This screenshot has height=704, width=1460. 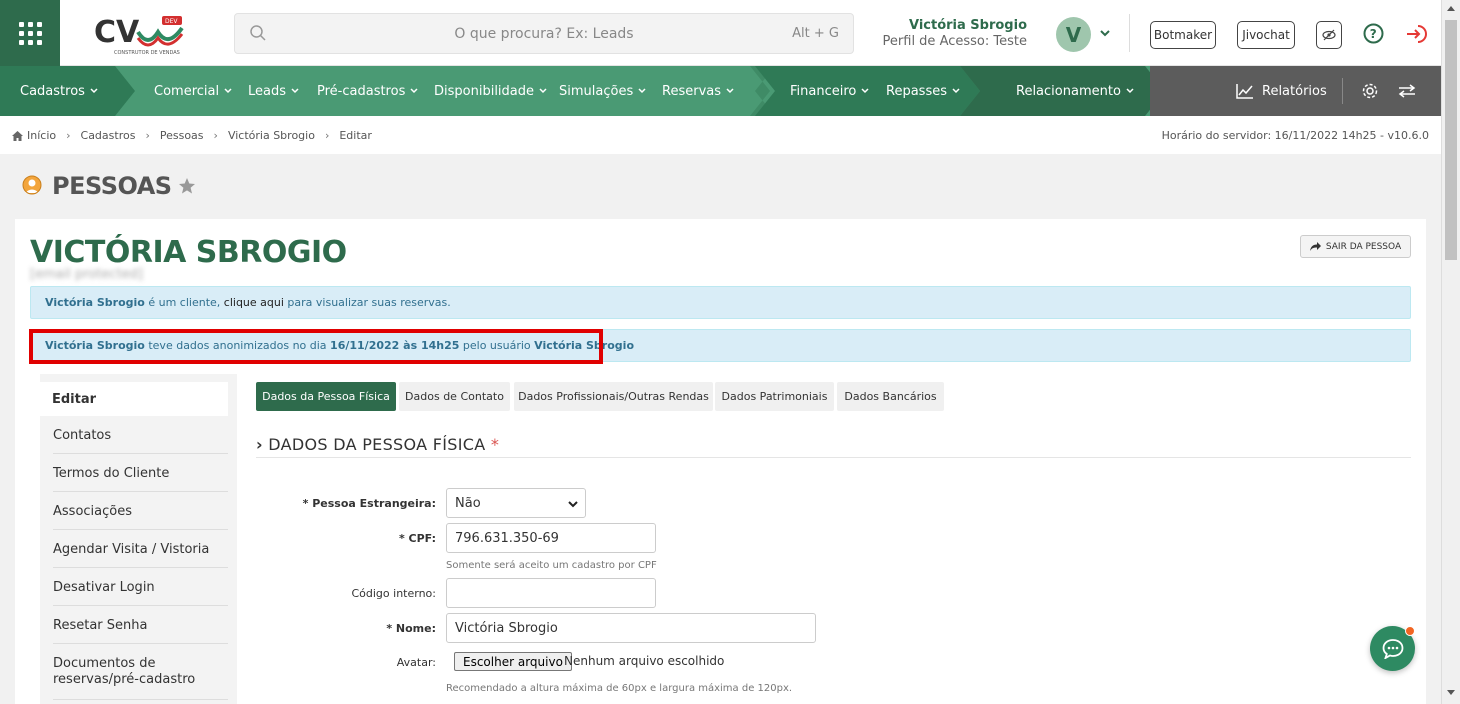 I want to click on nav-disponibilidade: Disponibilidade, so click(x=491, y=91).